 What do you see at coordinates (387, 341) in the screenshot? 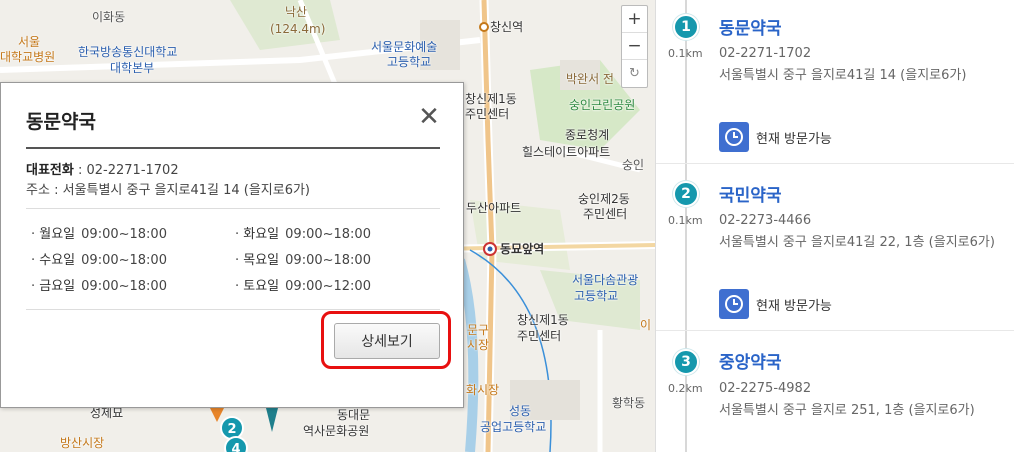
I see `detail-button: 상세보기` at bounding box center [387, 341].